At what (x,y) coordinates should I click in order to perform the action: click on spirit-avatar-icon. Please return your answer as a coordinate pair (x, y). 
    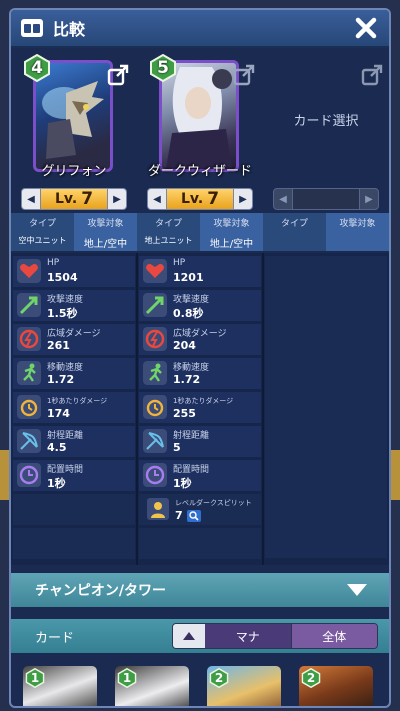
    Looking at the image, I should click on (158, 509).